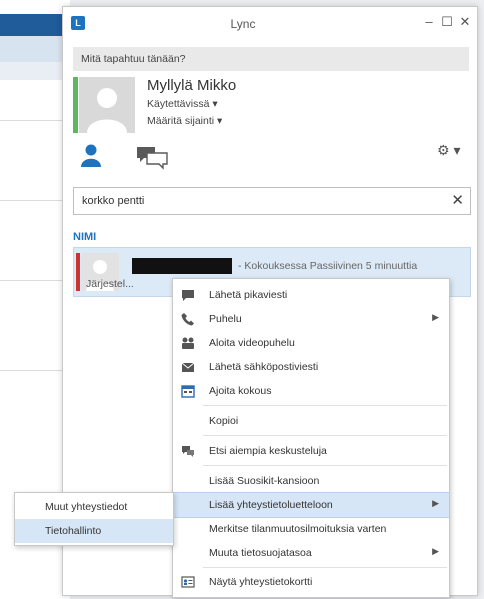 This screenshot has width=484, height=599. What do you see at coordinates (188, 582) in the screenshot?
I see `contact-card-icon` at bounding box center [188, 582].